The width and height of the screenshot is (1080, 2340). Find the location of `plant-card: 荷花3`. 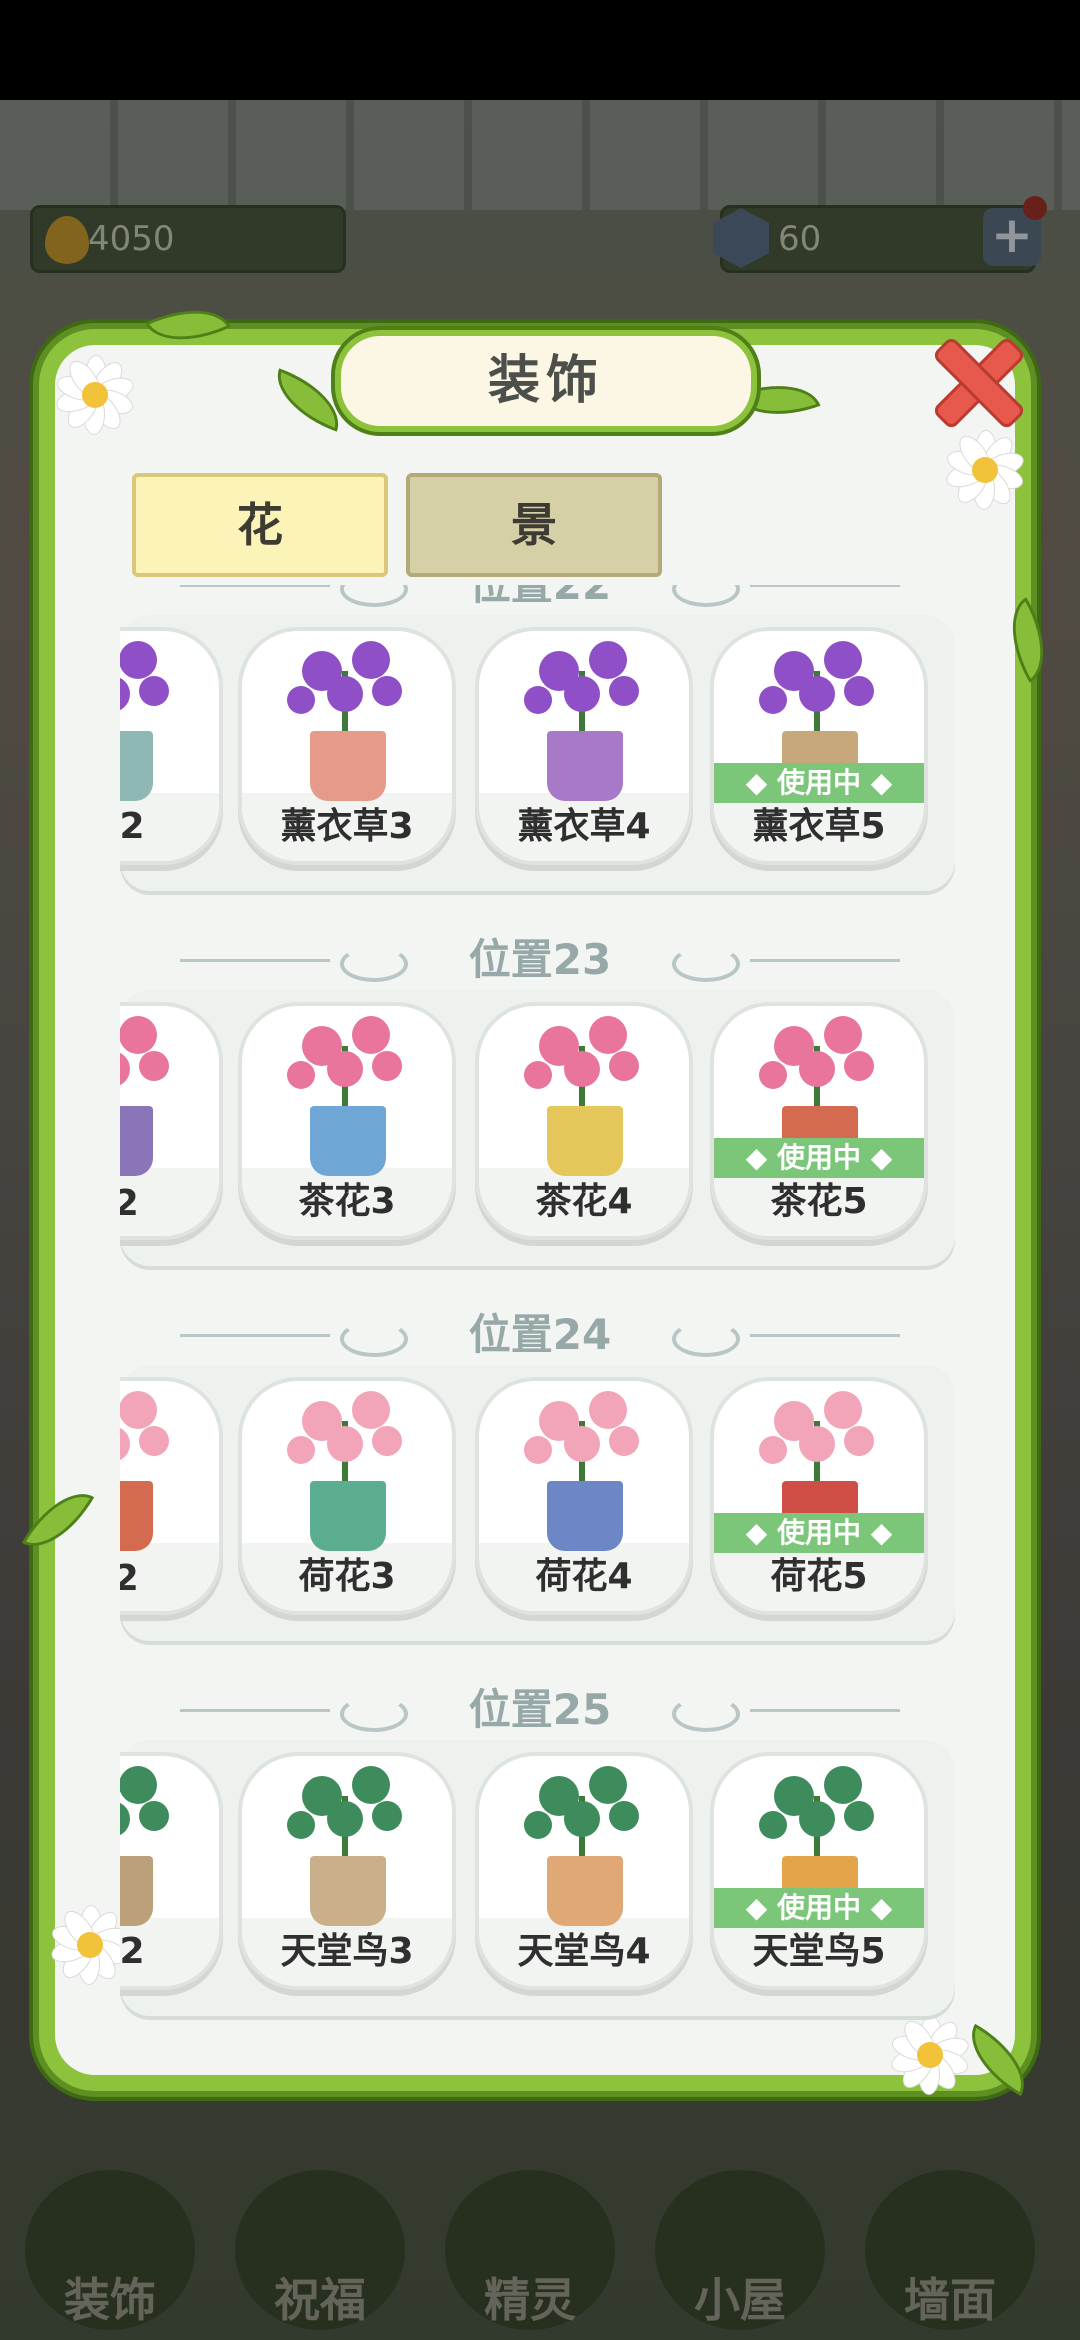

plant-card: 荷花3 is located at coordinates (347, 1496).